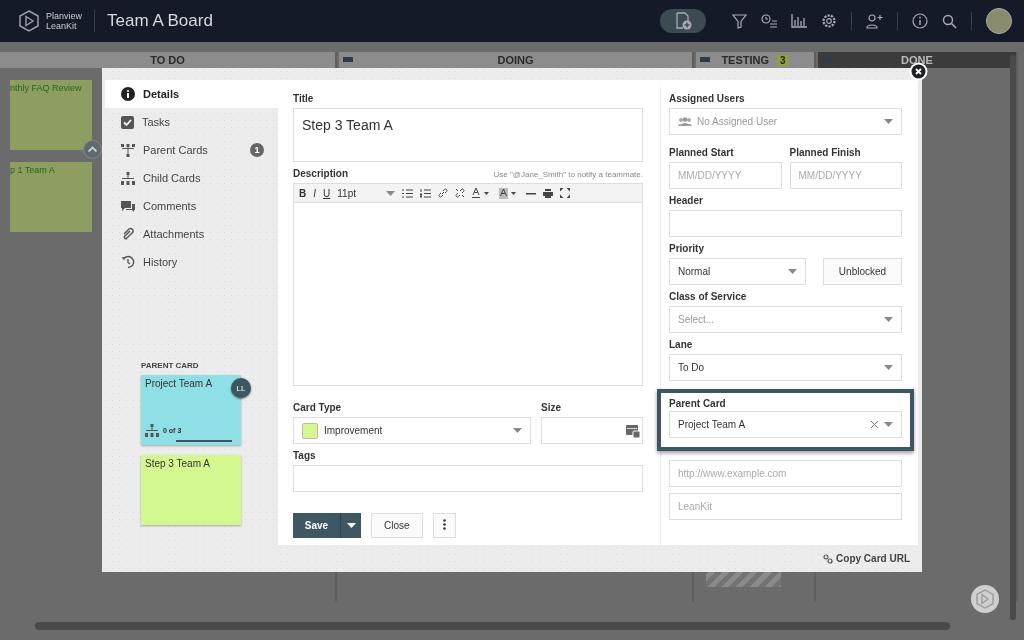  What do you see at coordinates (739, 21) in the screenshot?
I see `filter-icon` at bounding box center [739, 21].